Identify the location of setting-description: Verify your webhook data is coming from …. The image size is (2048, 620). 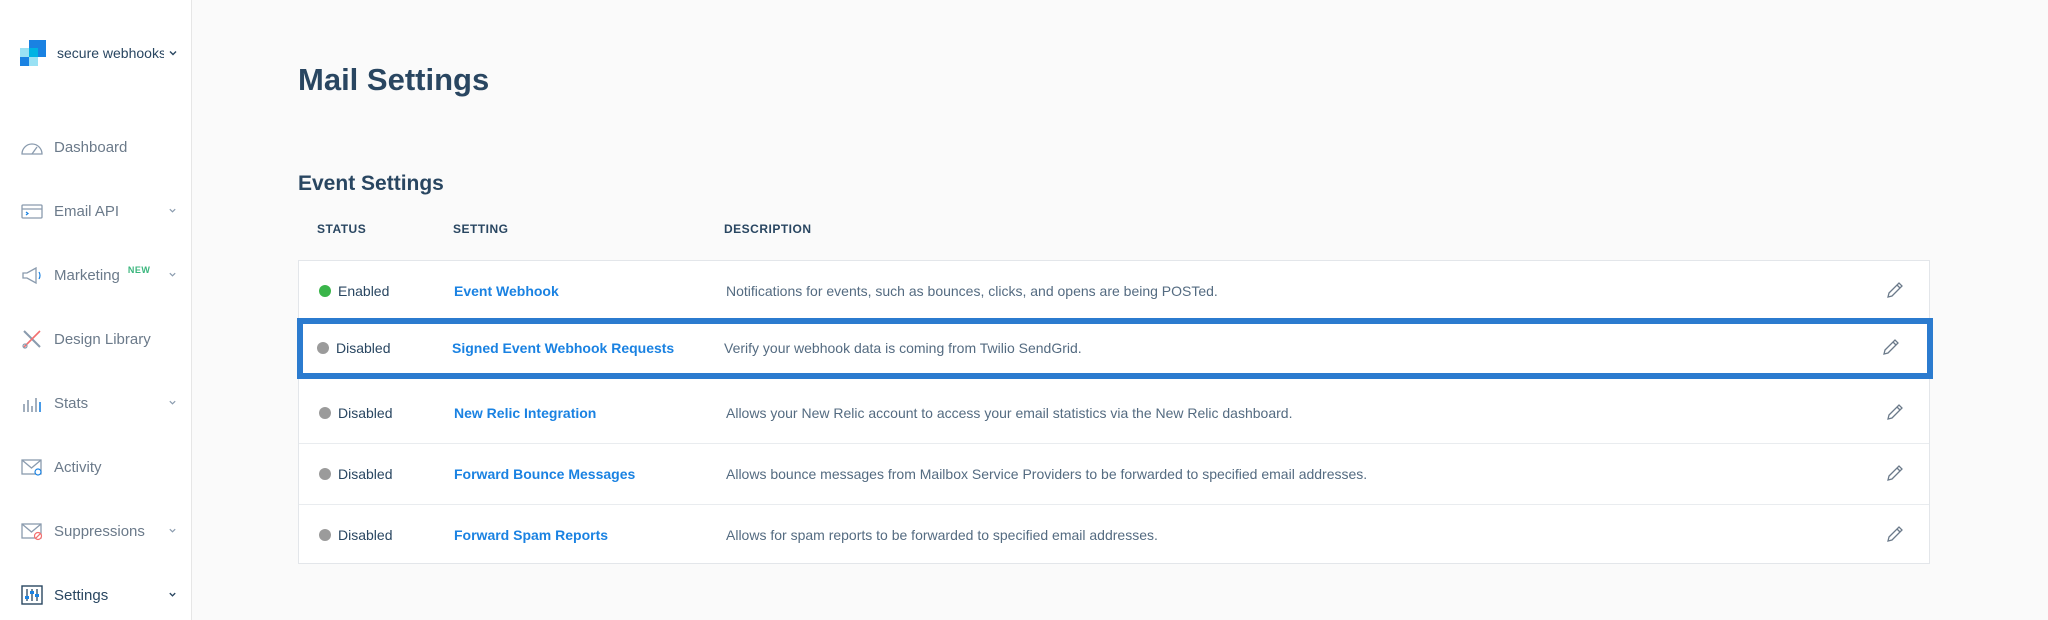
(903, 348).